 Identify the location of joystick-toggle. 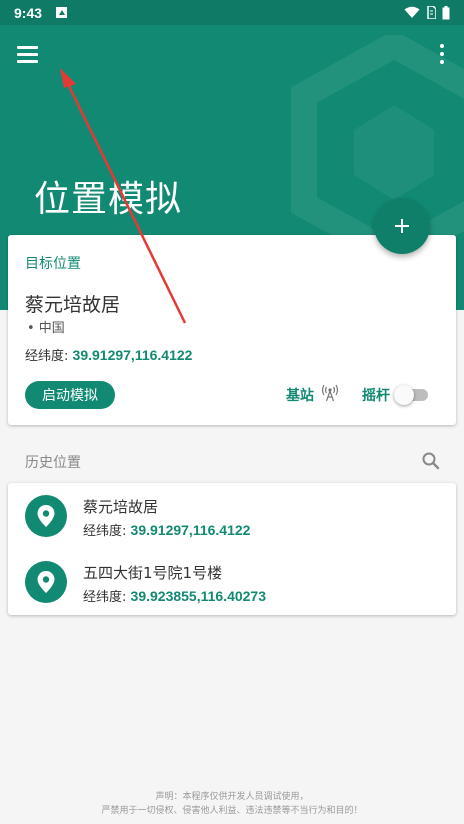
(411, 395).